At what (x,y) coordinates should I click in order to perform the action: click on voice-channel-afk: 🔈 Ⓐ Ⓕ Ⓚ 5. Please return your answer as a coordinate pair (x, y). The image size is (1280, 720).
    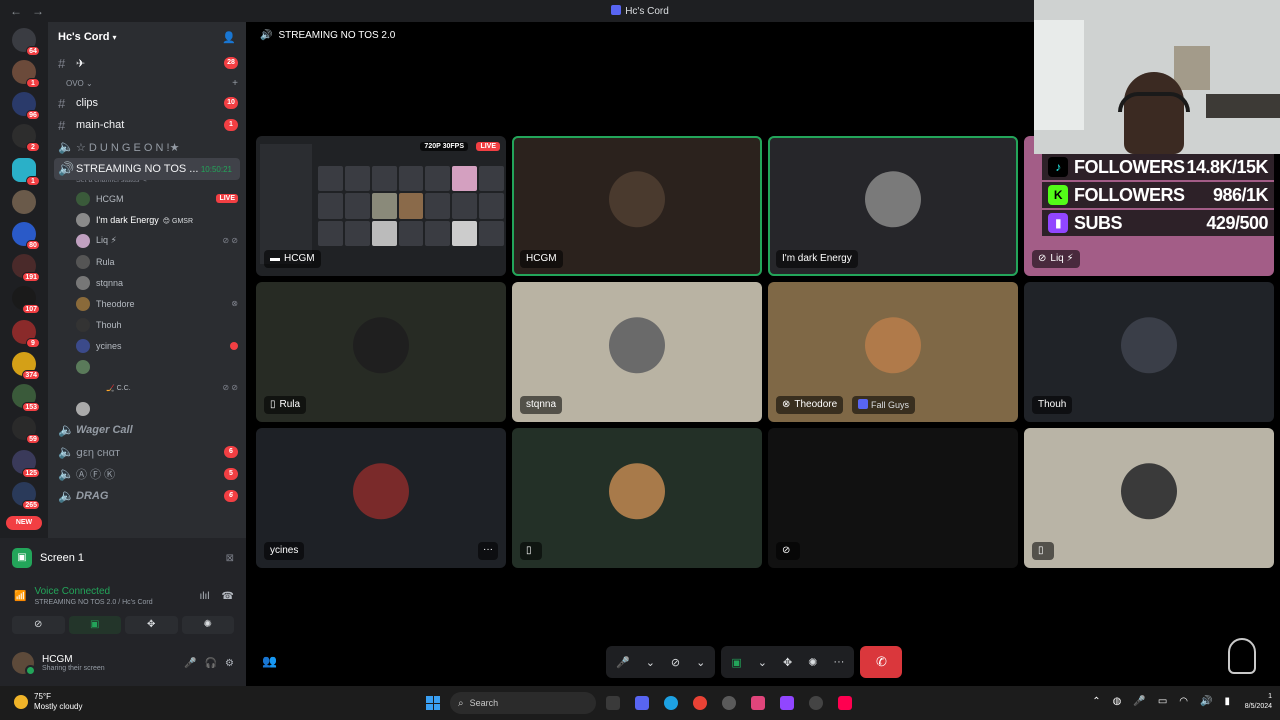
    Looking at the image, I should click on (147, 474).